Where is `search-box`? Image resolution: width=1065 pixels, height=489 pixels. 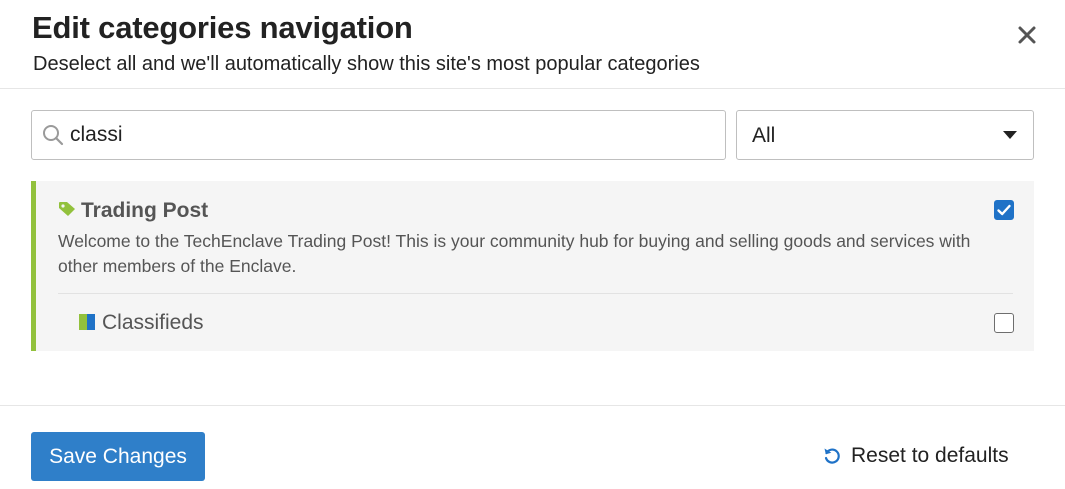 search-box is located at coordinates (378, 135).